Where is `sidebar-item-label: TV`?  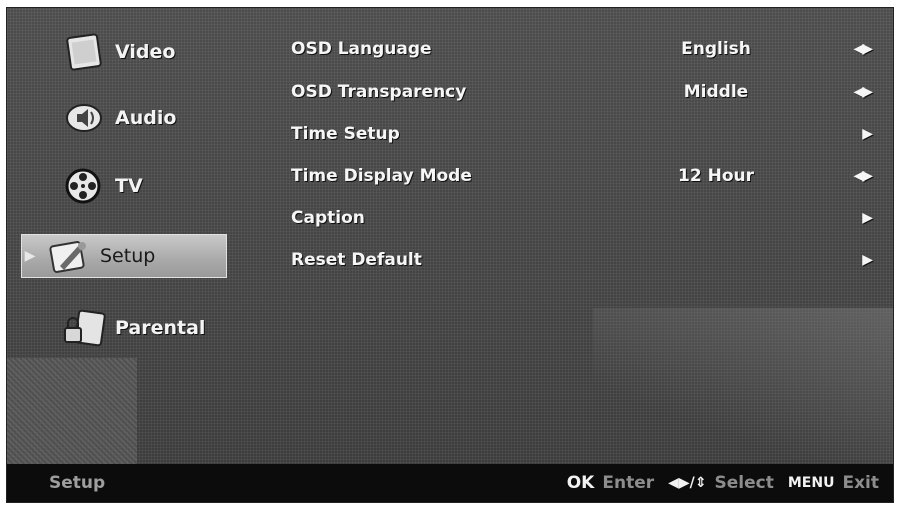
sidebar-item-label: TV is located at coordinates (129, 186).